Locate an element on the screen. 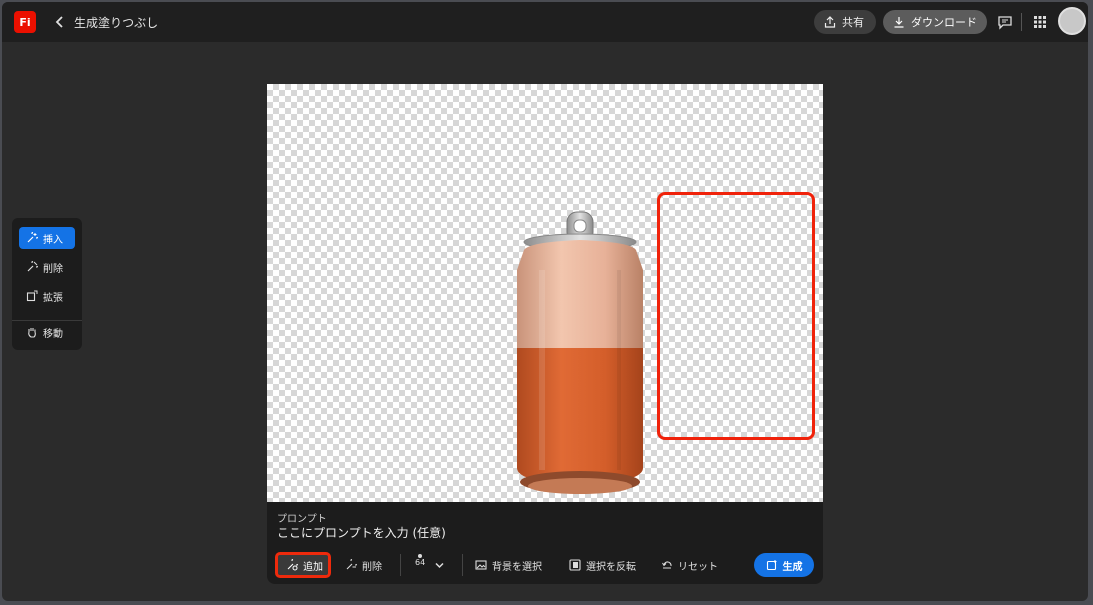 This screenshot has width=1093, height=605. reset-button: リセット is located at coordinates (689, 565).